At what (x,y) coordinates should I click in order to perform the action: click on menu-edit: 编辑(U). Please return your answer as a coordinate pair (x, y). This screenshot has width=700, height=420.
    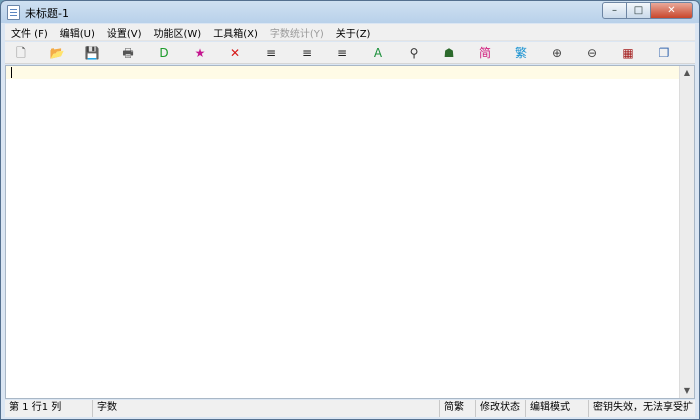
    Looking at the image, I should click on (77, 32).